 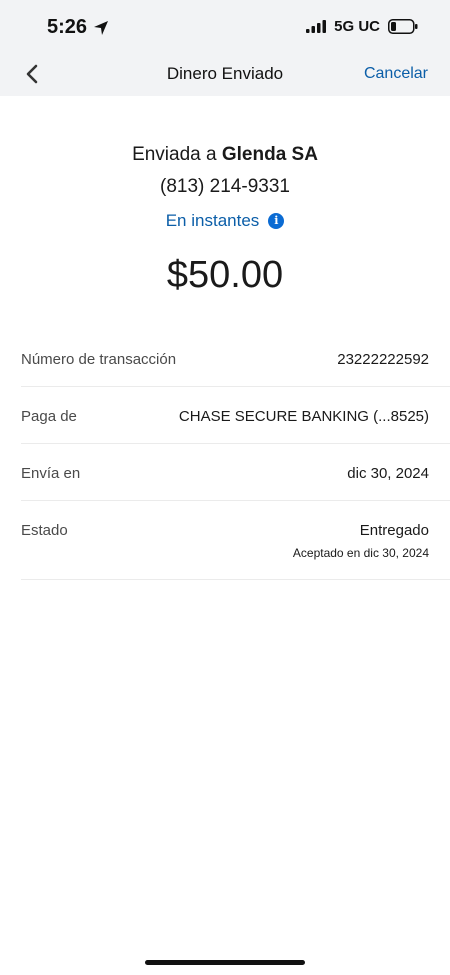 I want to click on status-bar: 5:26 5G UC, so click(x=225, y=25).